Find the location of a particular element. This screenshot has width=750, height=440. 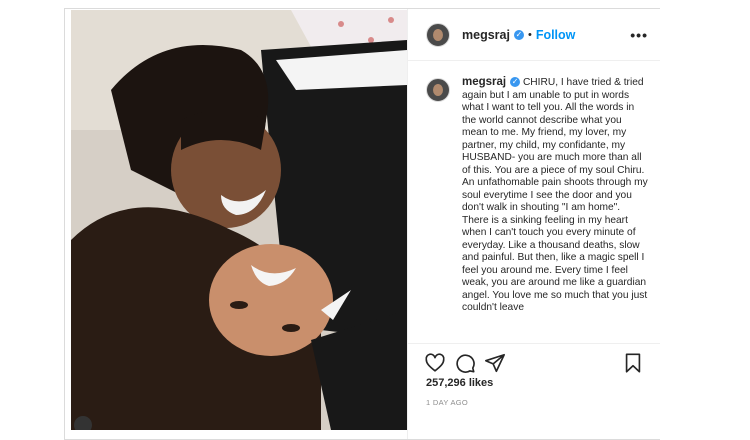

username-link: megsraj is located at coordinates (486, 35).